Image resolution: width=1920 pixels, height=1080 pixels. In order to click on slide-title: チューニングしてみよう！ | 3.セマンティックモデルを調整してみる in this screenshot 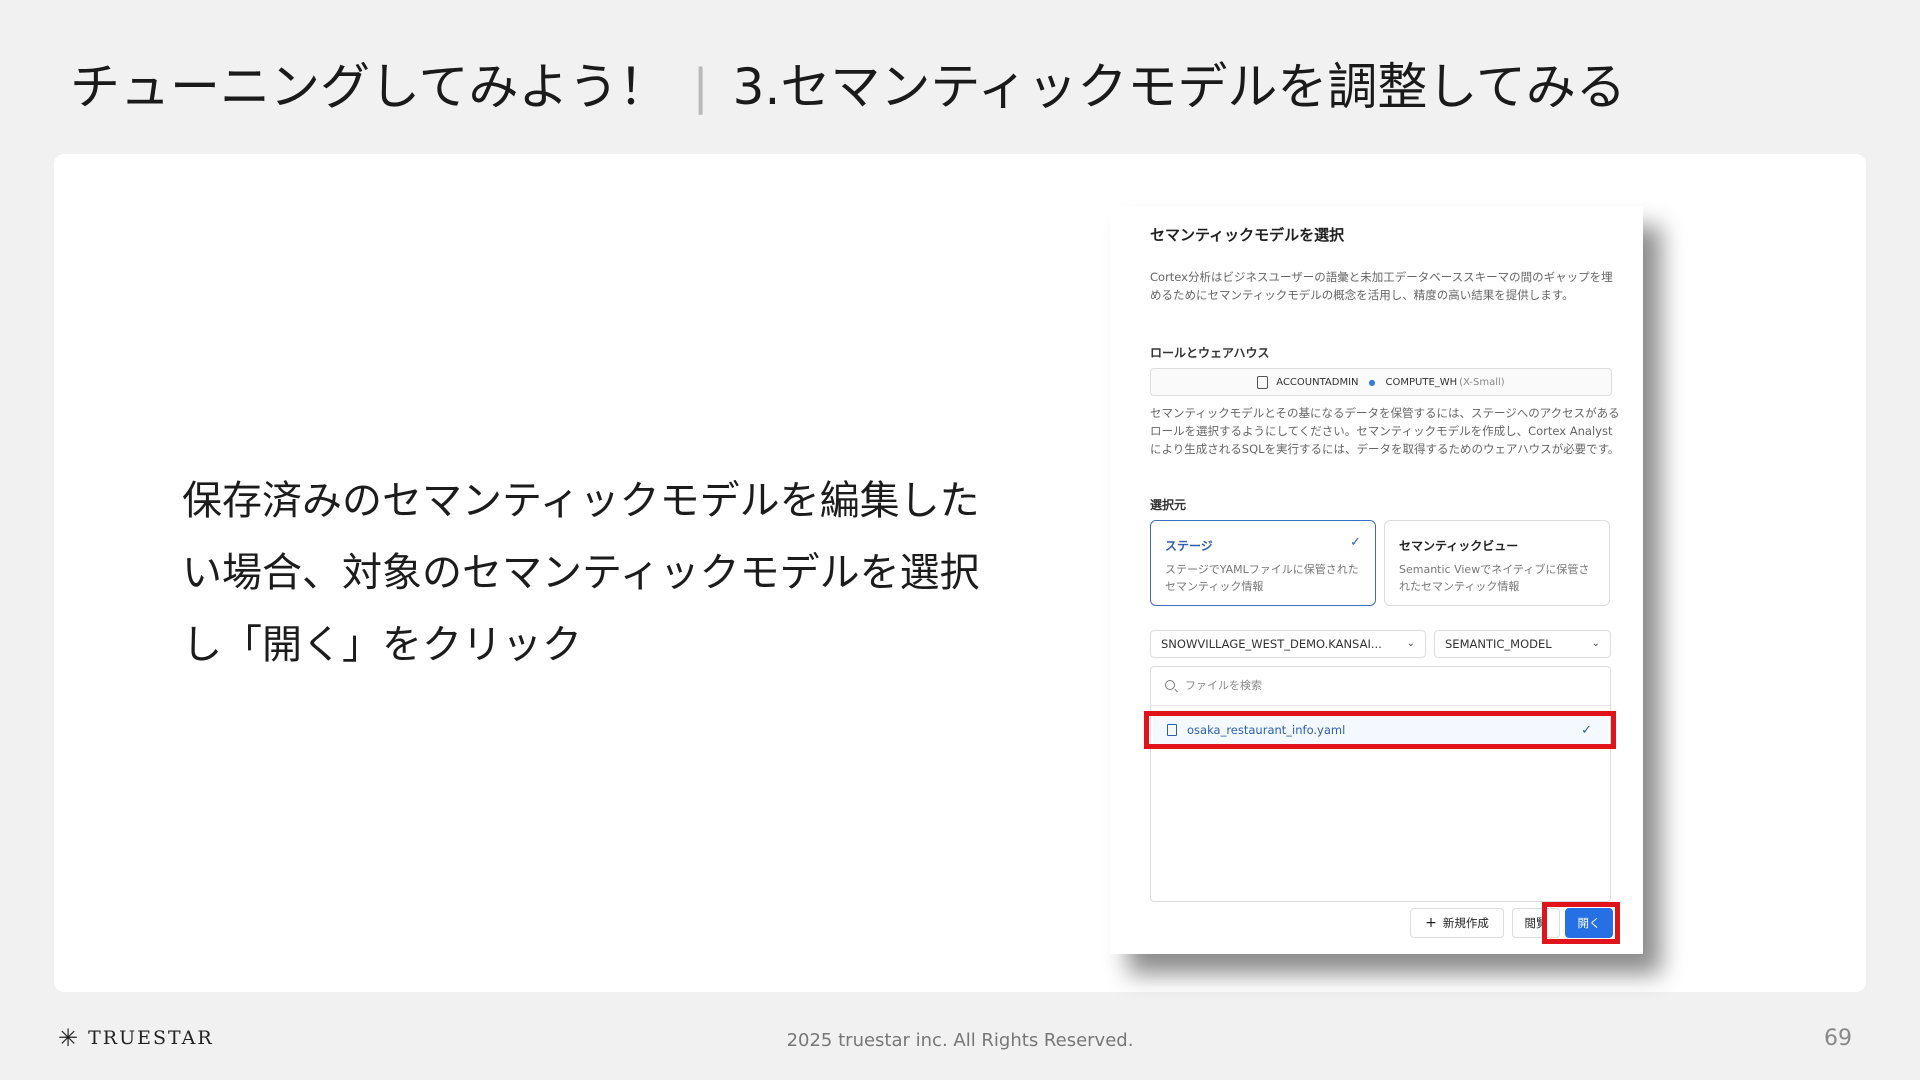, I will do `click(848, 87)`.